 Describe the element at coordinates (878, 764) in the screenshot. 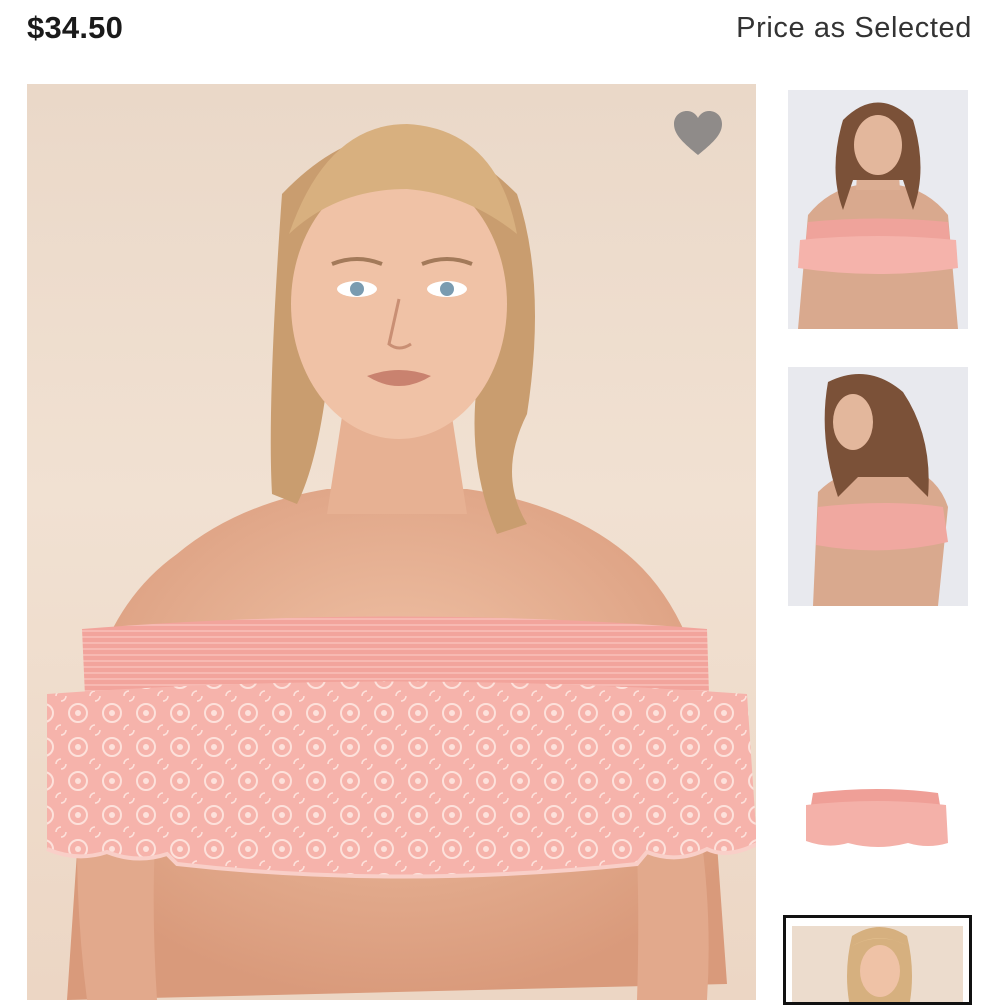

I see `thumbnail-product-only` at that location.